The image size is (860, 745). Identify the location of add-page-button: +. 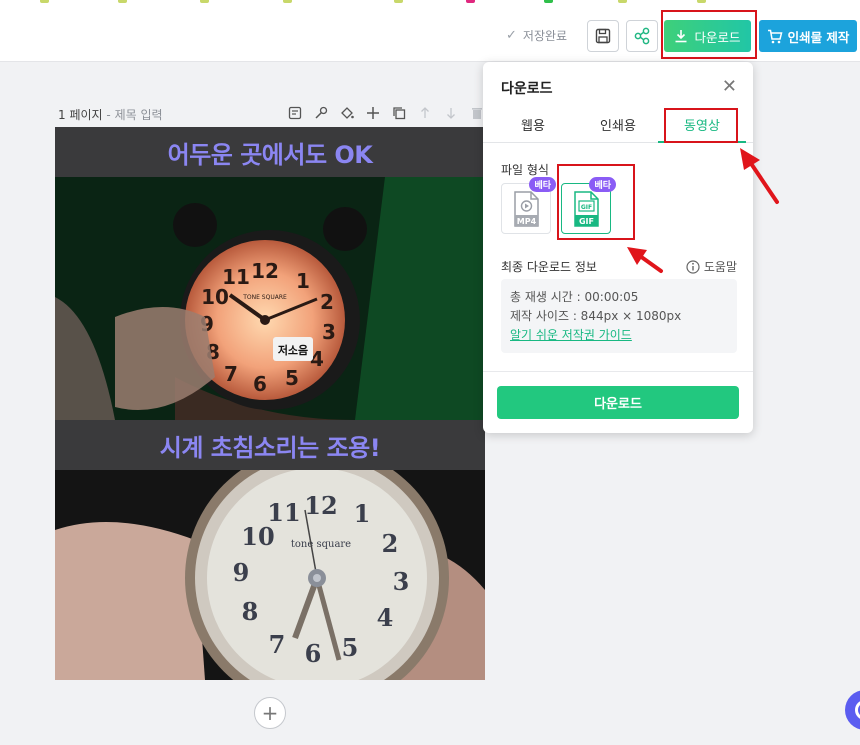
(270, 713).